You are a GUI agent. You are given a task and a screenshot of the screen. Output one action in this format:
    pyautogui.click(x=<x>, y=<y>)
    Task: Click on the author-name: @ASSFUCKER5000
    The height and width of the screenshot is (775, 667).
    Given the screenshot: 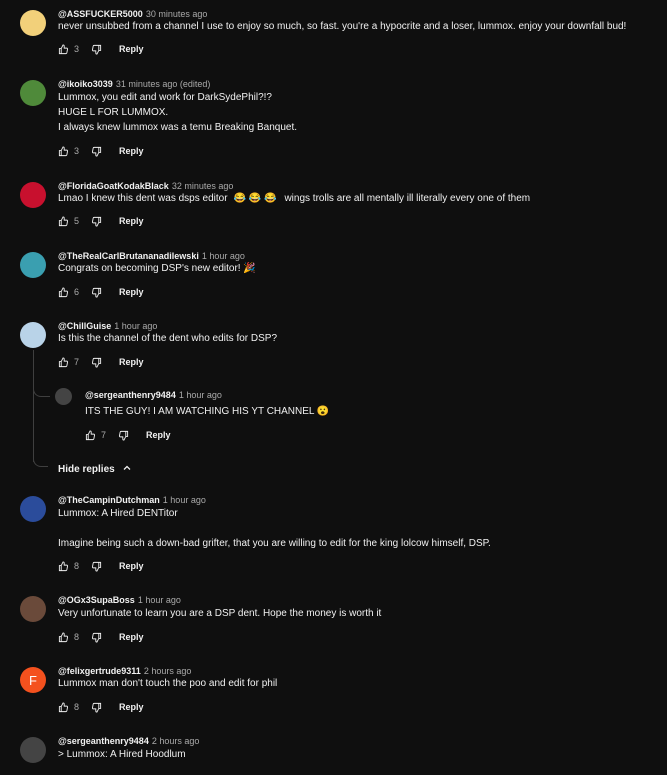 What is the action you would take?
    pyautogui.click(x=100, y=14)
    